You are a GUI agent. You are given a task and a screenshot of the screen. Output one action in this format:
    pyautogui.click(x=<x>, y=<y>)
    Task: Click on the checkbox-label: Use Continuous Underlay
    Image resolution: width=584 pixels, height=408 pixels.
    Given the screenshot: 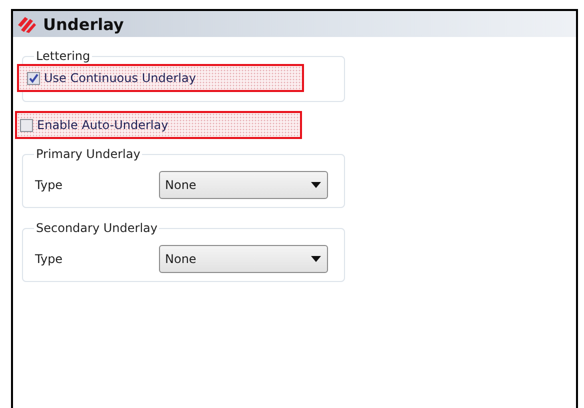 What is the action you would take?
    pyautogui.click(x=120, y=78)
    